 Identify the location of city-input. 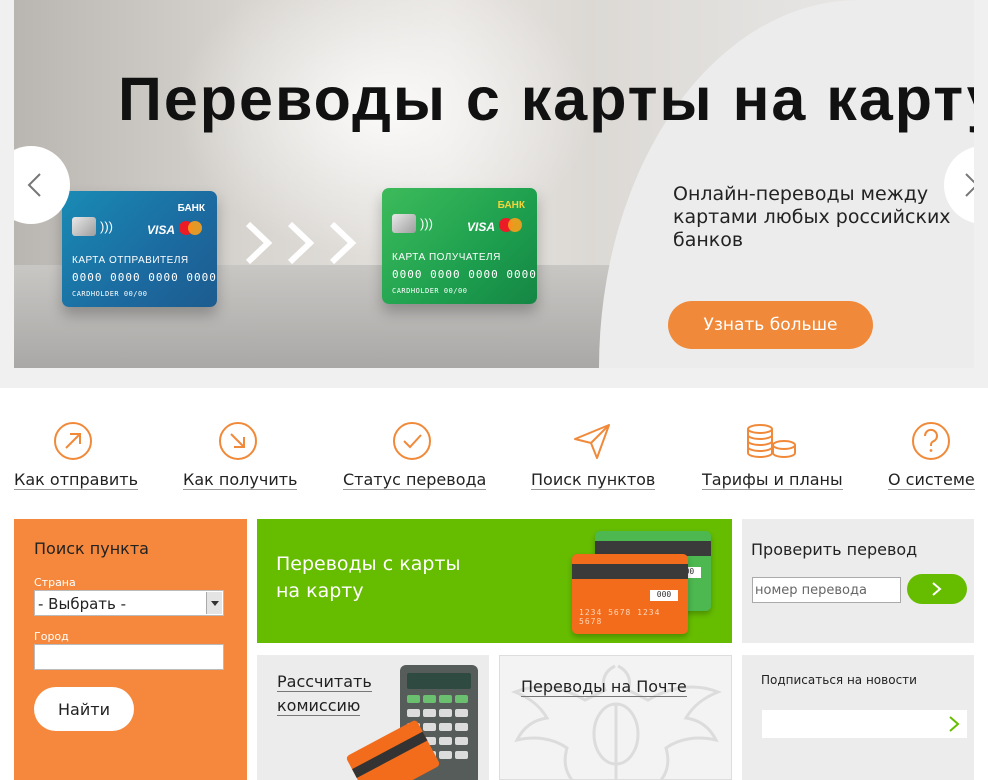
(129, 657).